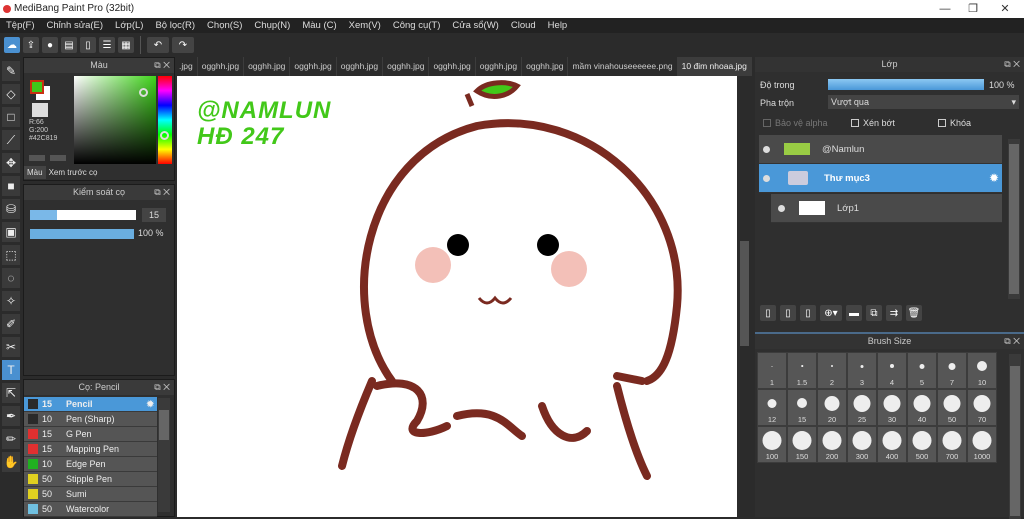 This screenshot has height=519, width=1024. What do you see at coordinates (523, 25) in the screenshot?
I see `menu-cloud: Cloud` at bounding box center [523, 25].